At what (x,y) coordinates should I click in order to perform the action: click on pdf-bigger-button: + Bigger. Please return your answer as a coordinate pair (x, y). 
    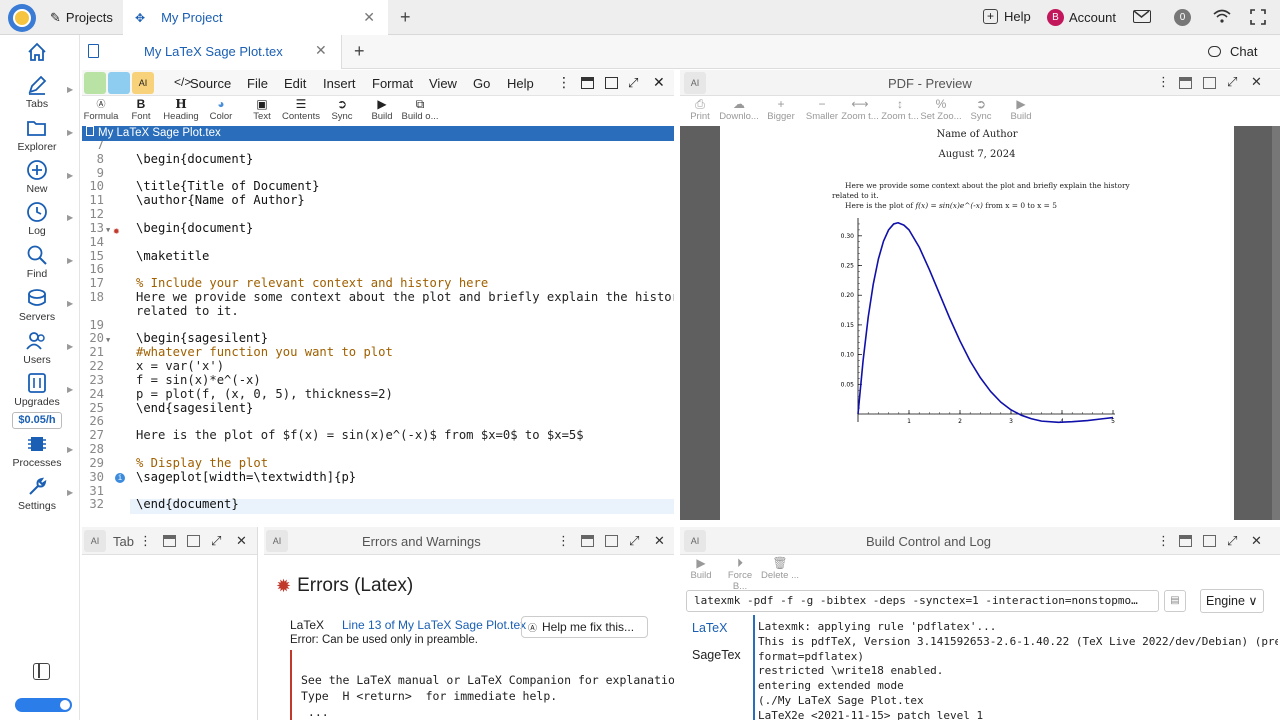
    Looking at the image, I should click on (781, 109).